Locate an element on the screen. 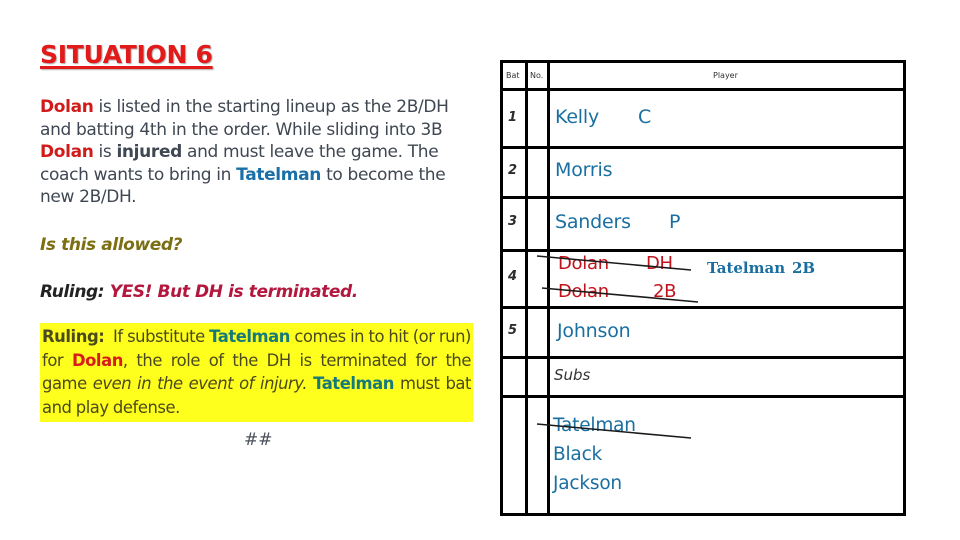 Image resolution: width=960 pixels, height=540 pixels. table-border-right is located at coordinates (904, 288).